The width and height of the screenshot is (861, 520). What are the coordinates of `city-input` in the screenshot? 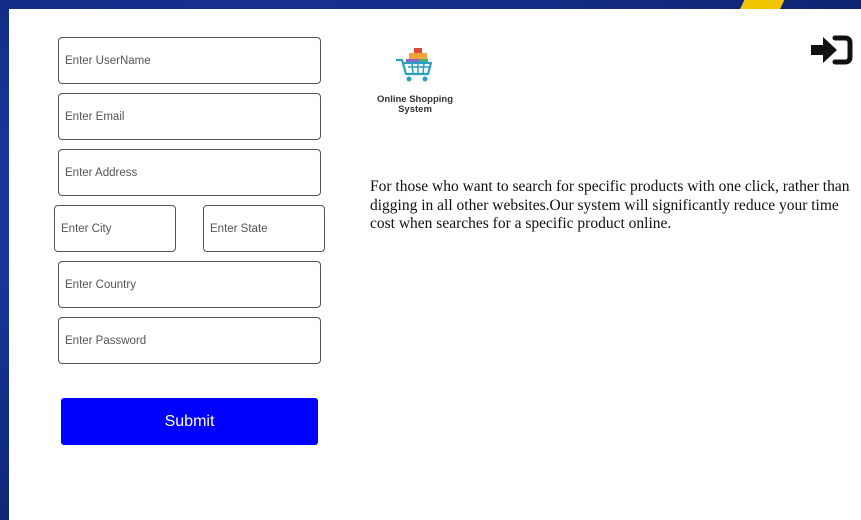 It's located at (115, 228).